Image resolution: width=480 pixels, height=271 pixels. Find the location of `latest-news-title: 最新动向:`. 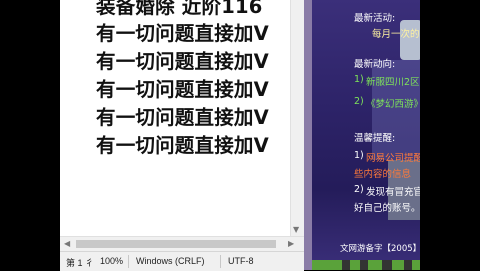

latest-news-title: 最新动向: is located at coordinates (375, 64).